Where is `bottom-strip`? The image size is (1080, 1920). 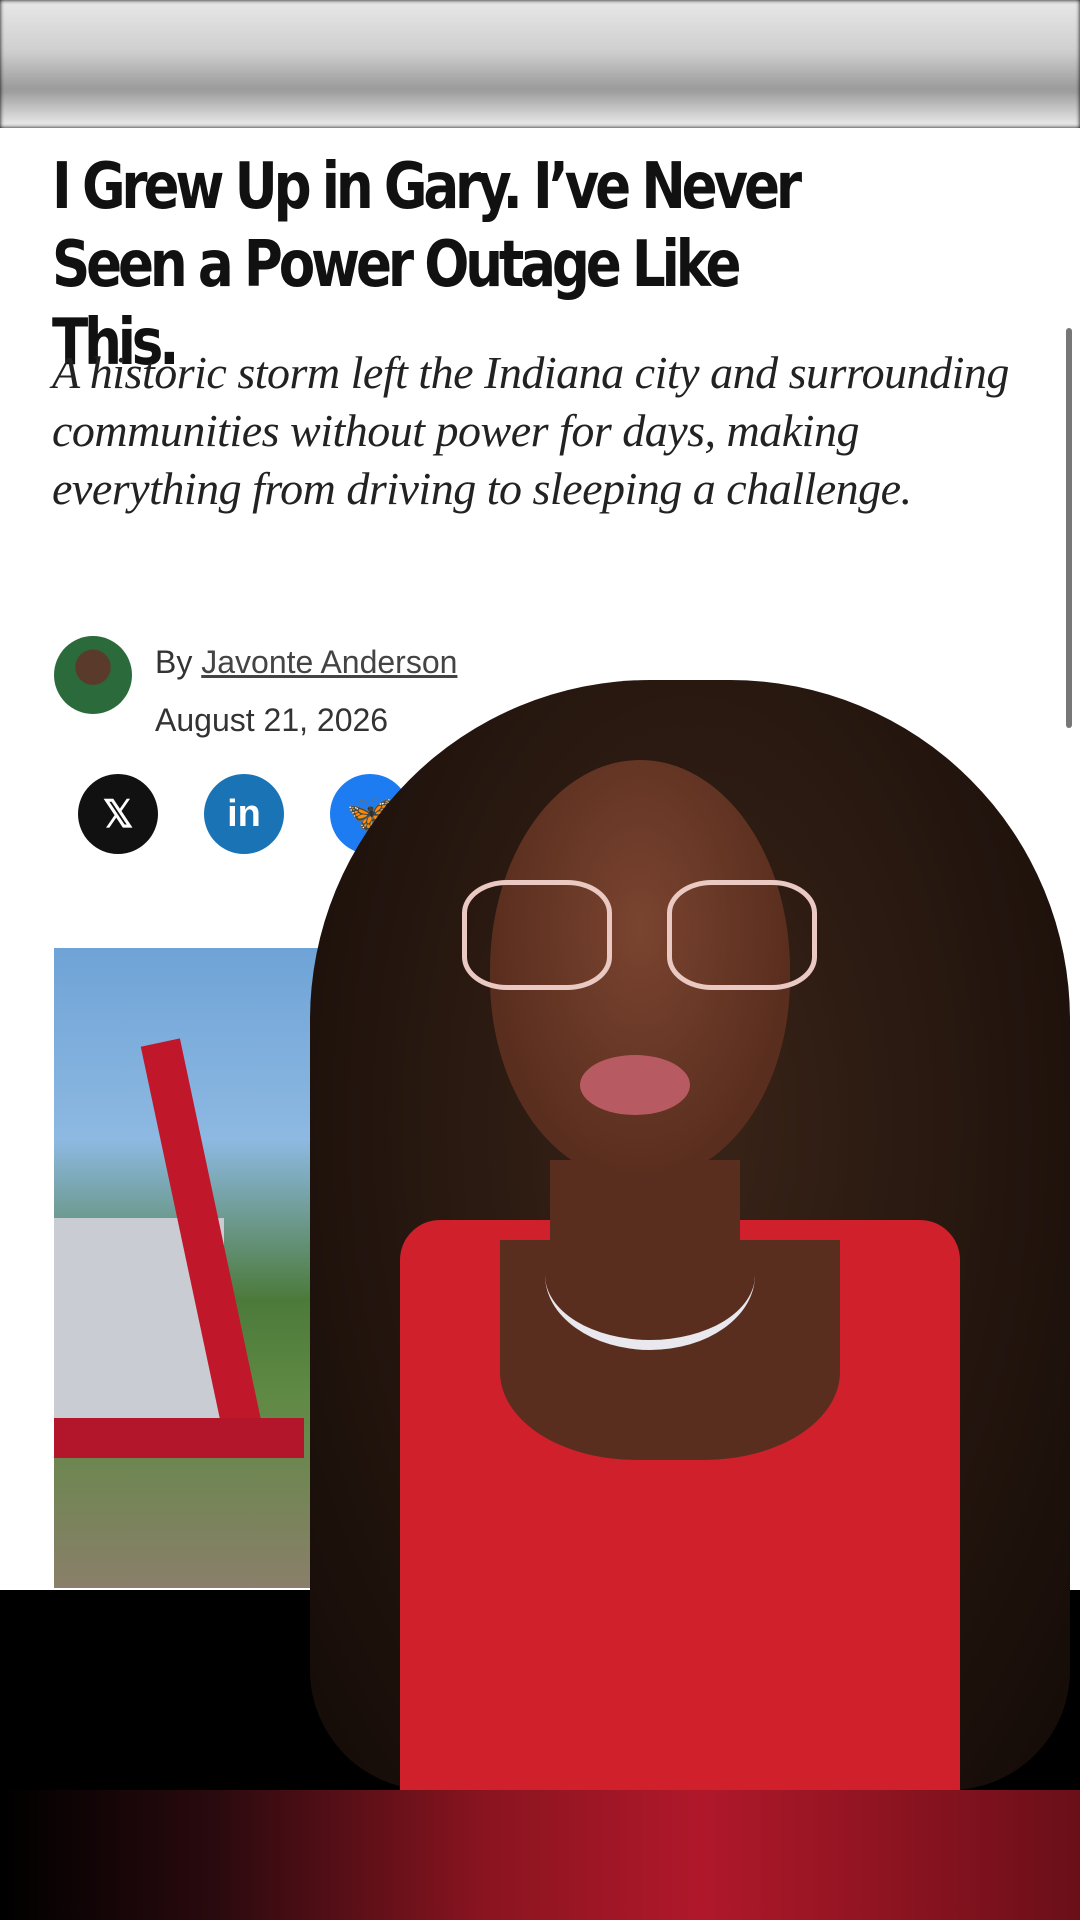 bottom-strip is located at coordinates (540, 1855).